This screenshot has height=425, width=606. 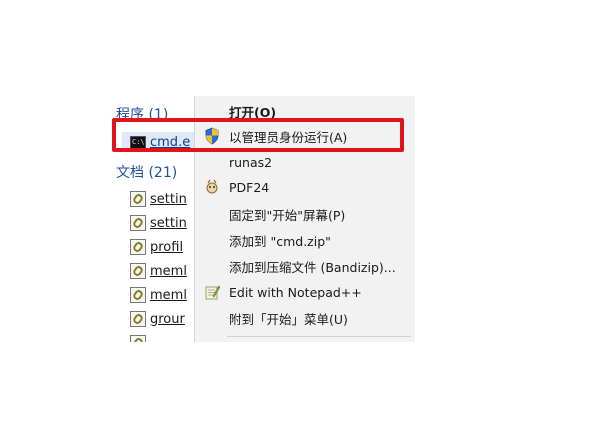 What do you see at coordinates (287, 215) in the screenshot?
I see `menu-label: 固定到"开始"屏幕(P)` at bounding box center [287, 215].